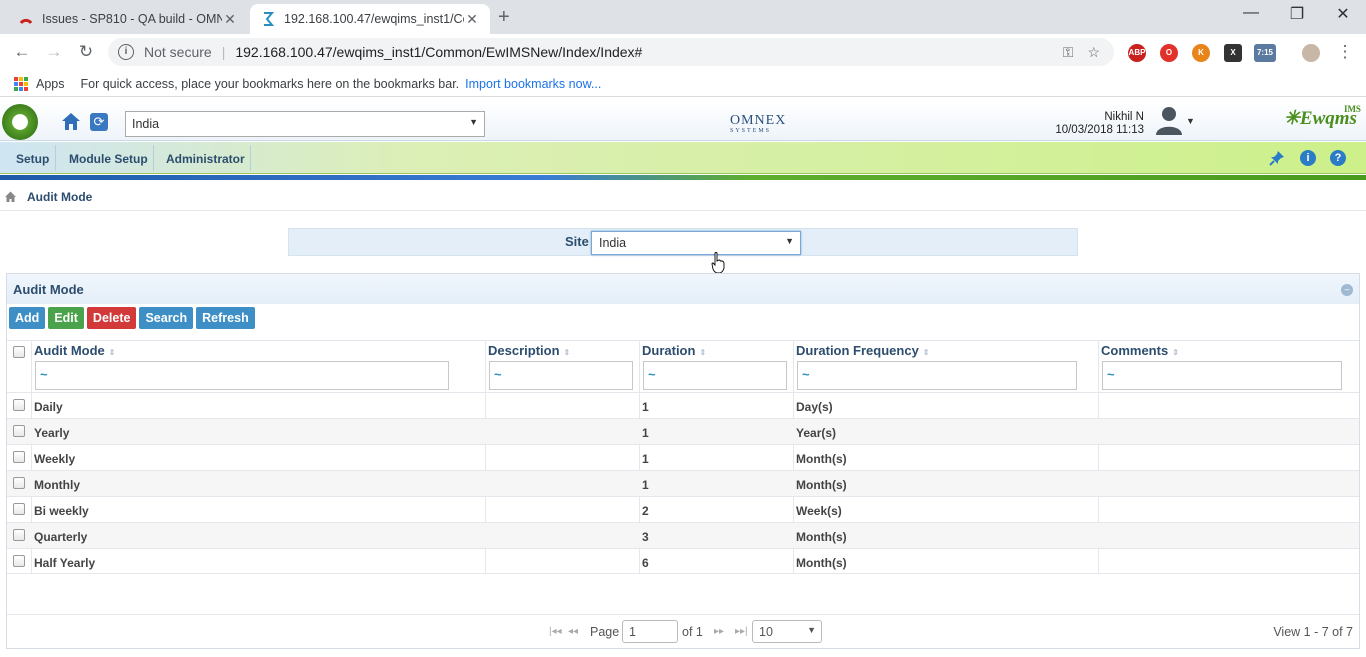 The height and width of the screenshot is (657, 1366). I want to click on site-info-icon: i, so click(126, 52).